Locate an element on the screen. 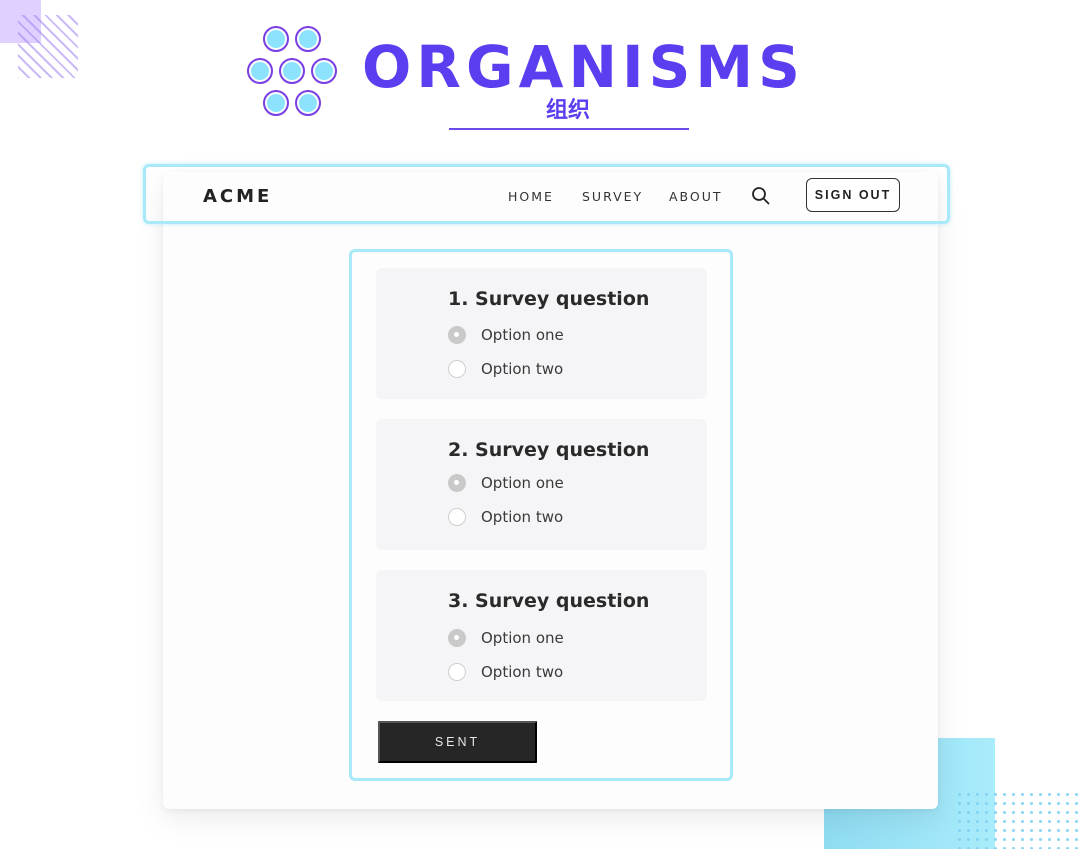 The width and height of the screenshot is (1080, 849). search-icon is located at coordinates (761, 196).